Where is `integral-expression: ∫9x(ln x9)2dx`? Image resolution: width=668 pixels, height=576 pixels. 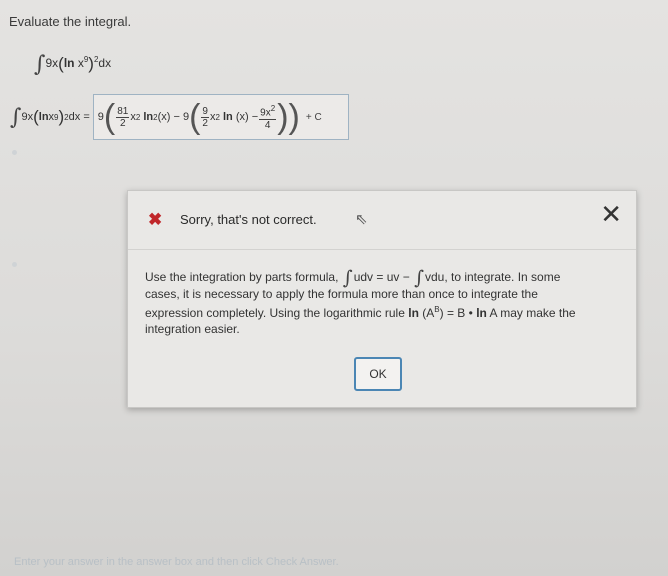 integral-expression: ∫9x(ln x9)2dx is located at coordinates (73, 64).